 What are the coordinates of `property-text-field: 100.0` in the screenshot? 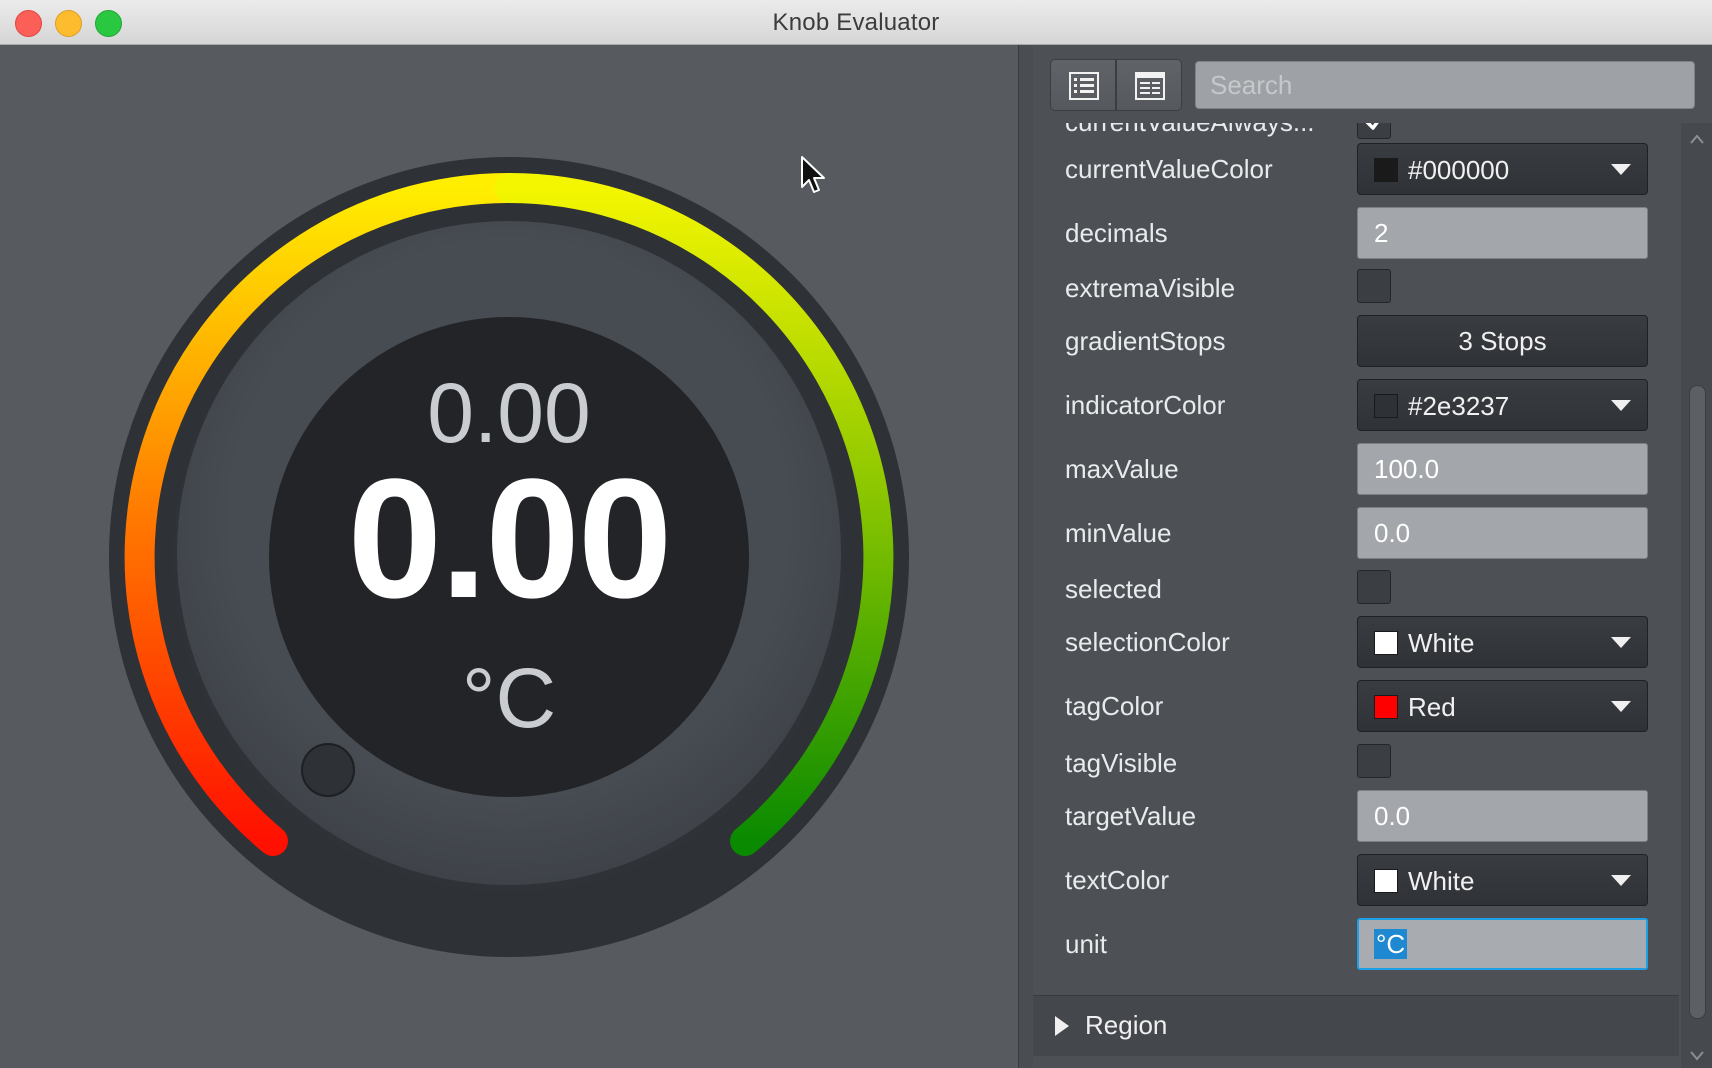 It's located at (1502, 469).